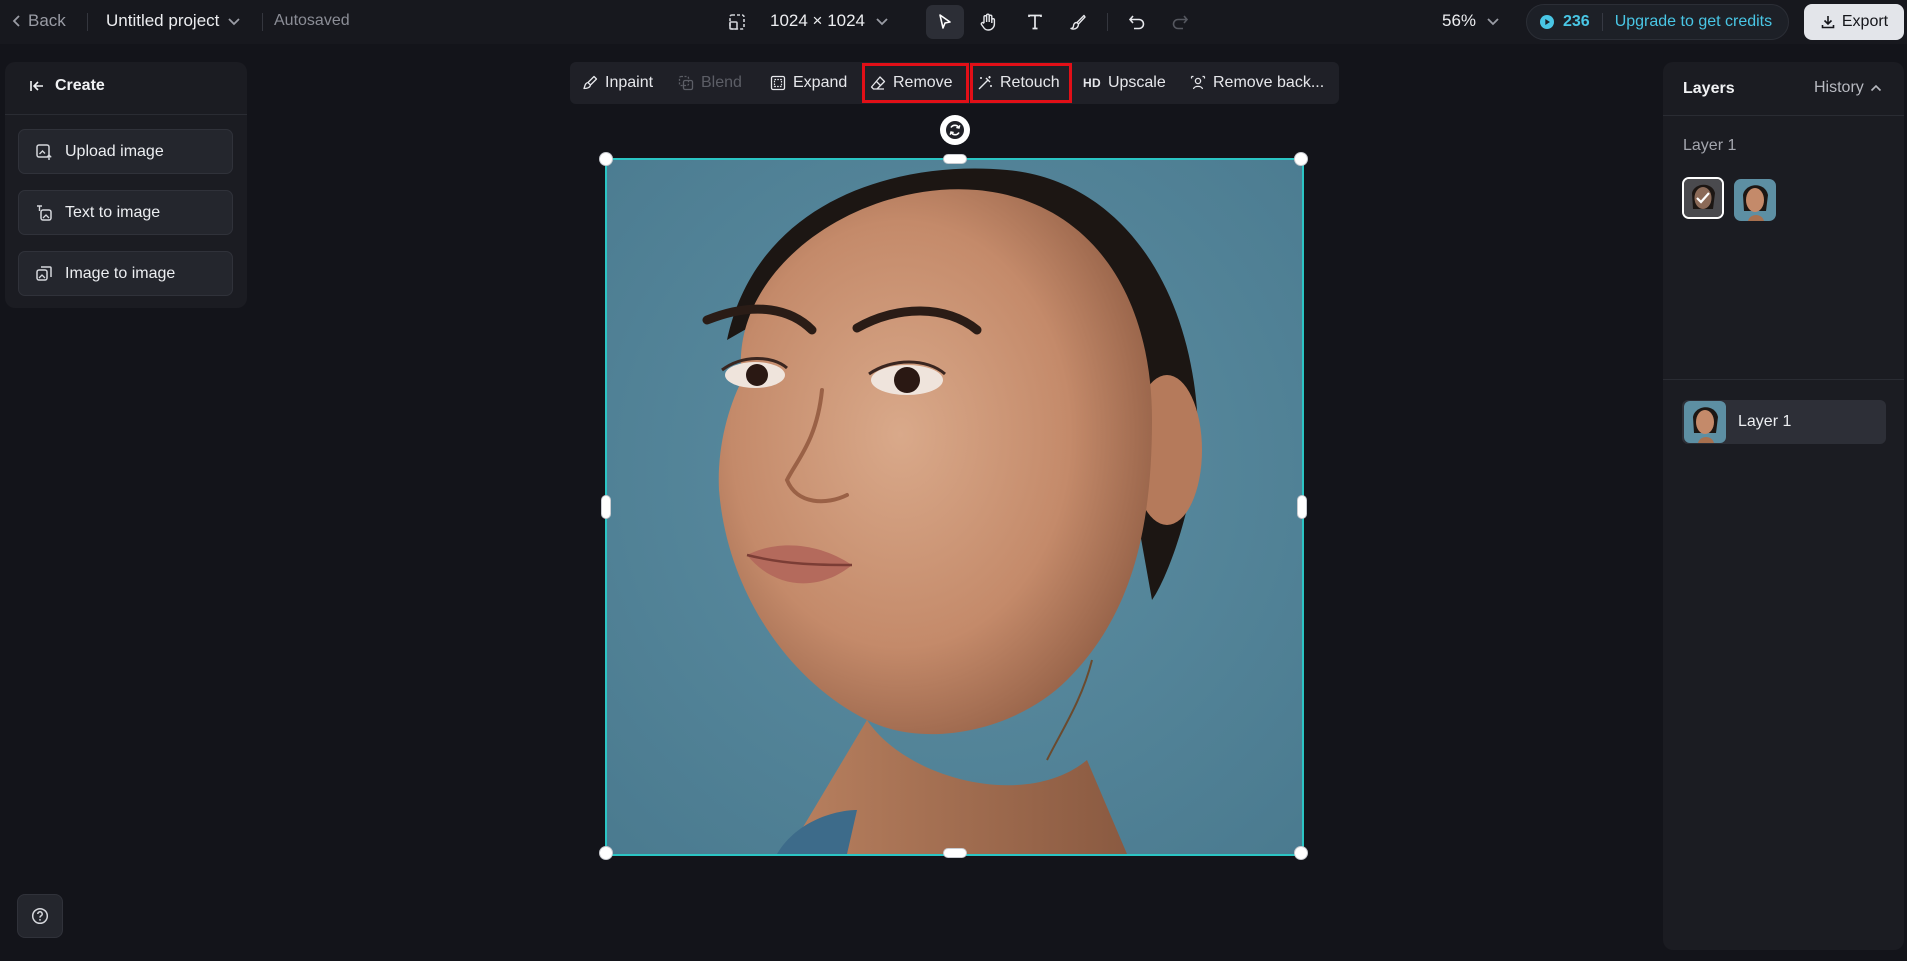  What do you see at coordinates (955, 853) in the screenshot?
I see `resize-handle-bottom` at bounding box center [955, 853].